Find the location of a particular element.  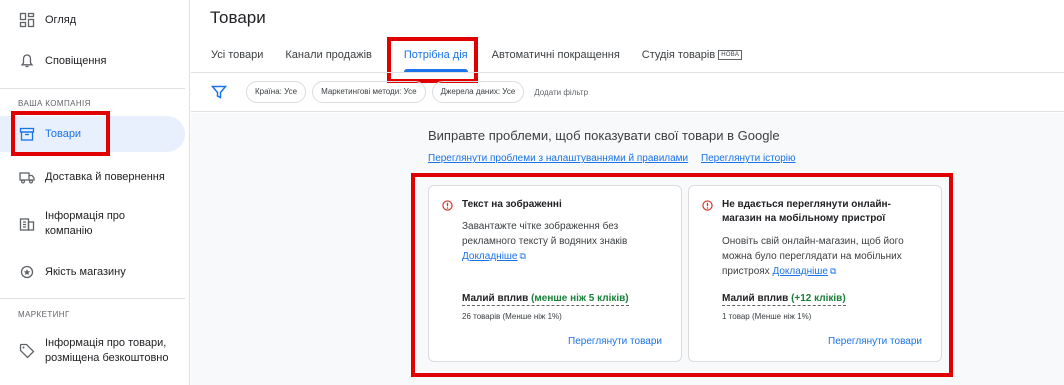

sidebar-item-label-line1: Інформація про товари, is located at coordinates (106, 343).